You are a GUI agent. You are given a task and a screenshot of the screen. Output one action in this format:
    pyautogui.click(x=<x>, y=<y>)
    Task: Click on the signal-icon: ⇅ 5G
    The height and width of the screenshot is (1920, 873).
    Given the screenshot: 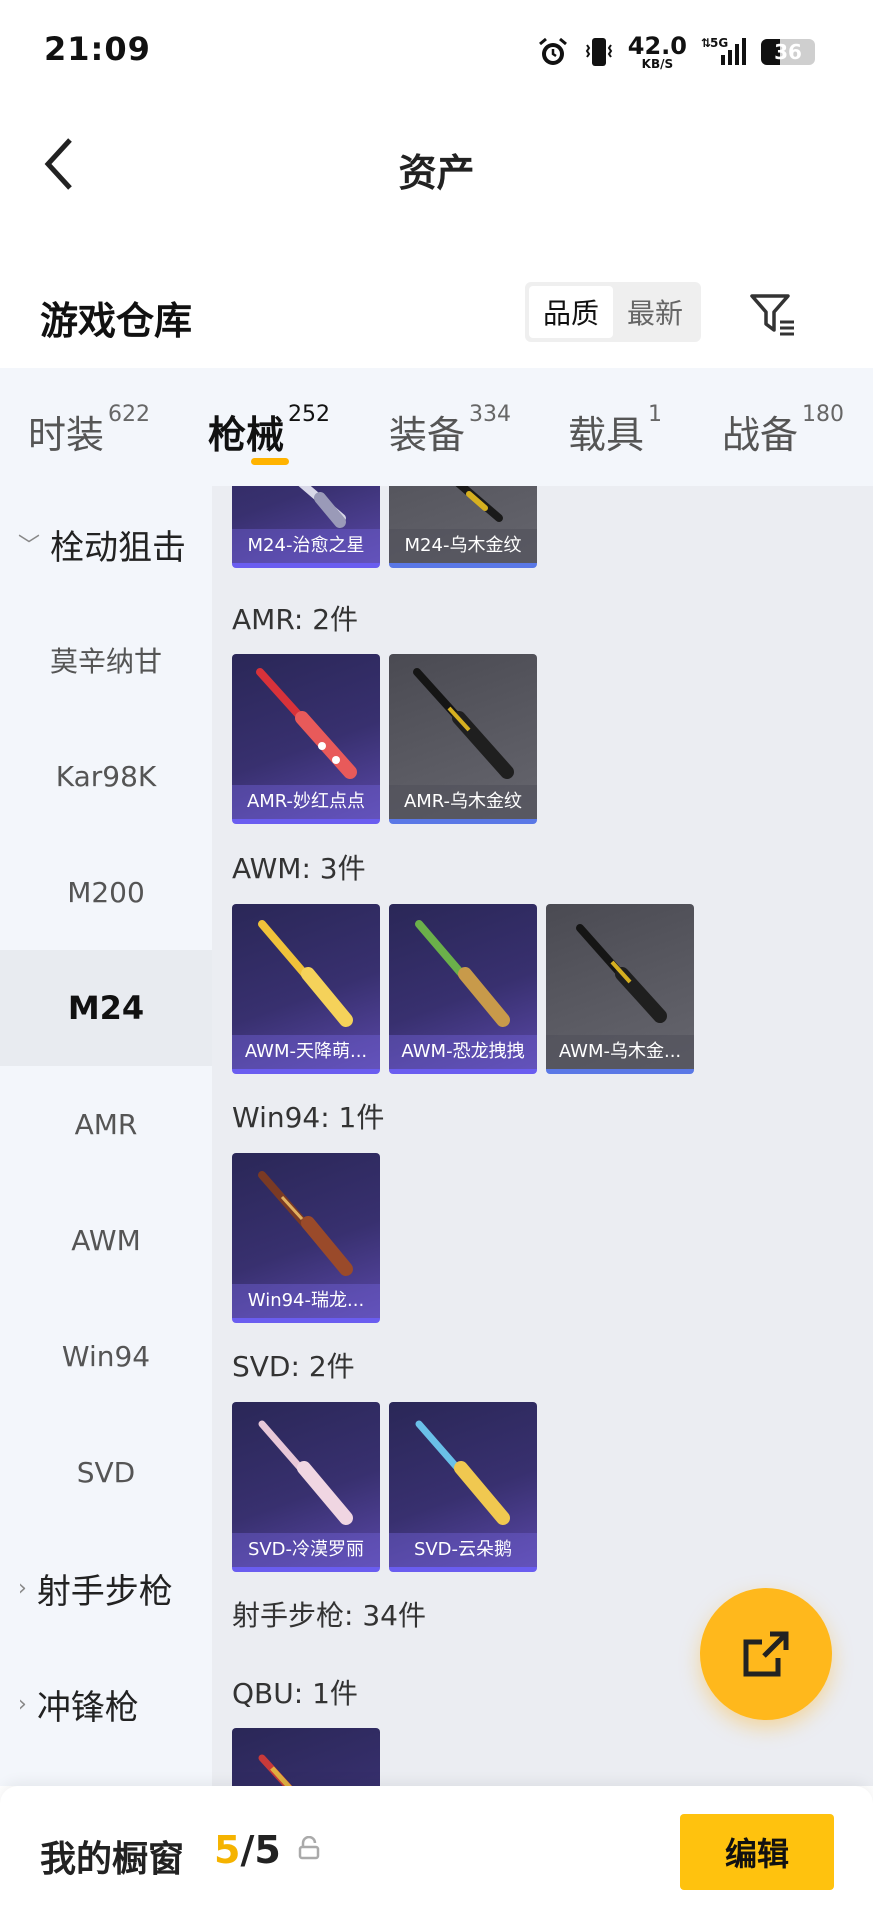 What is the action you would take?
    pyautogui.click(x=724, y=52)
    